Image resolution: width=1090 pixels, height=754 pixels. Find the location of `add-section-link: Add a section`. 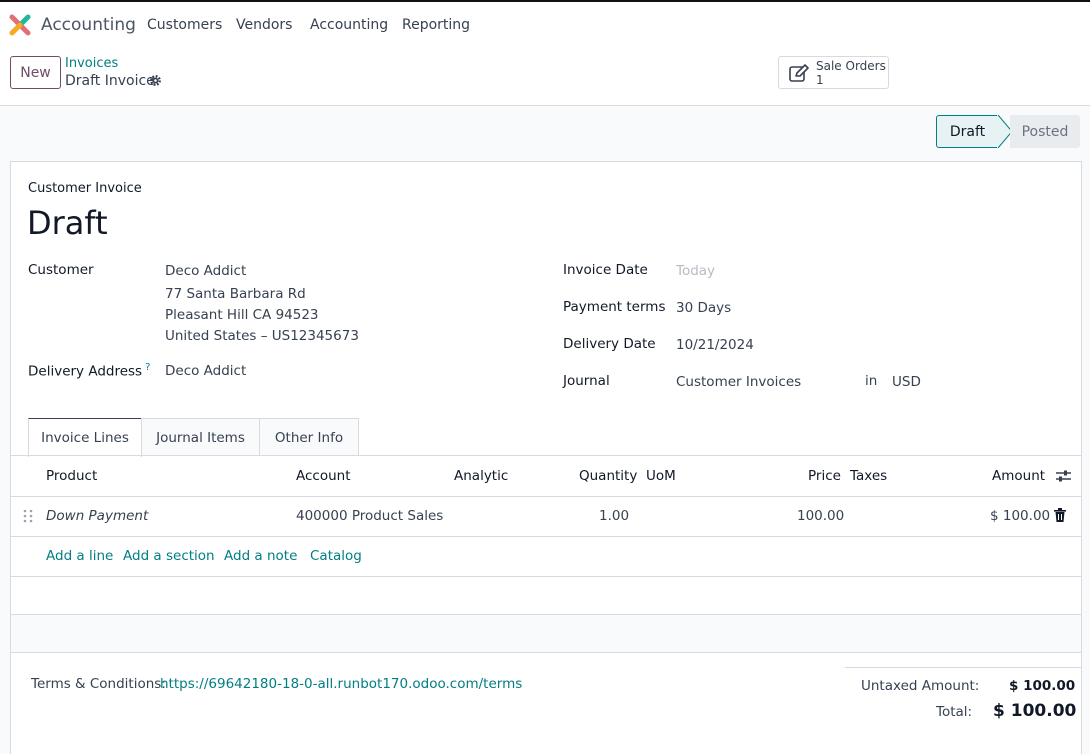

add-section-link: Add a section is located at coordinates (169, 556).